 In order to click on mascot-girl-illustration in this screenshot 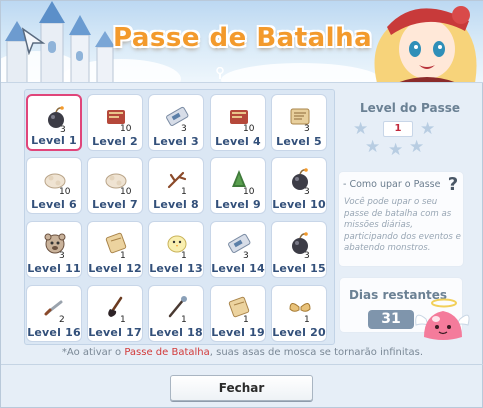, I will do `click(425, 44)`.